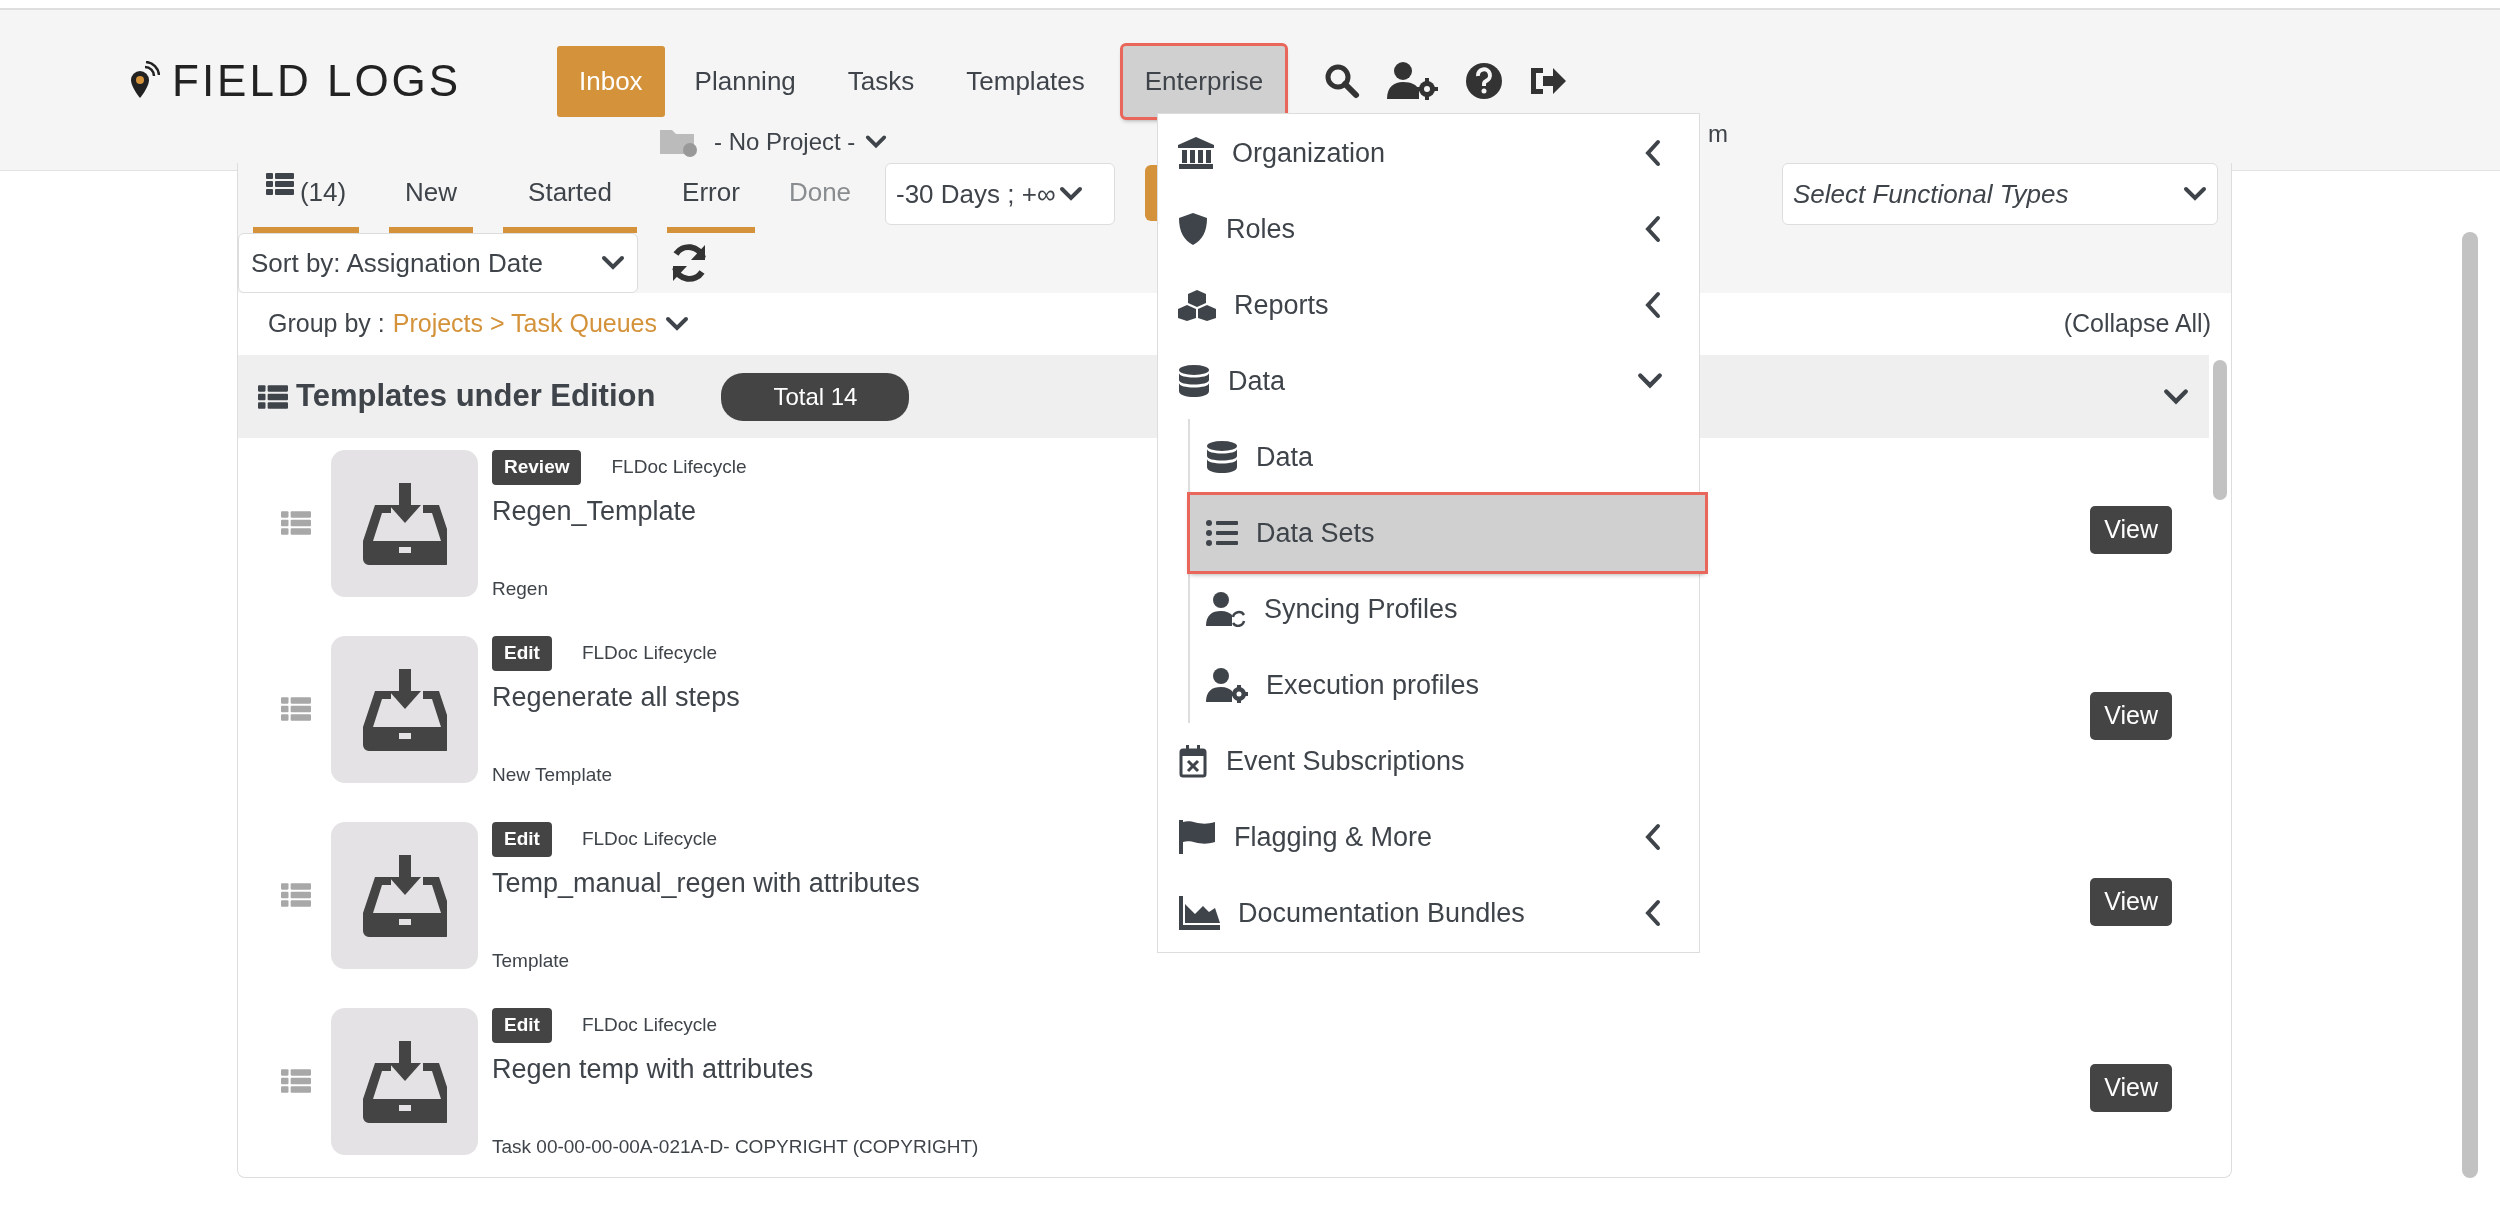  What do you see at coordinates (801, 142) in the screenshot?
I see `project-selector: - No Project -` at bounding box center [801, 142].